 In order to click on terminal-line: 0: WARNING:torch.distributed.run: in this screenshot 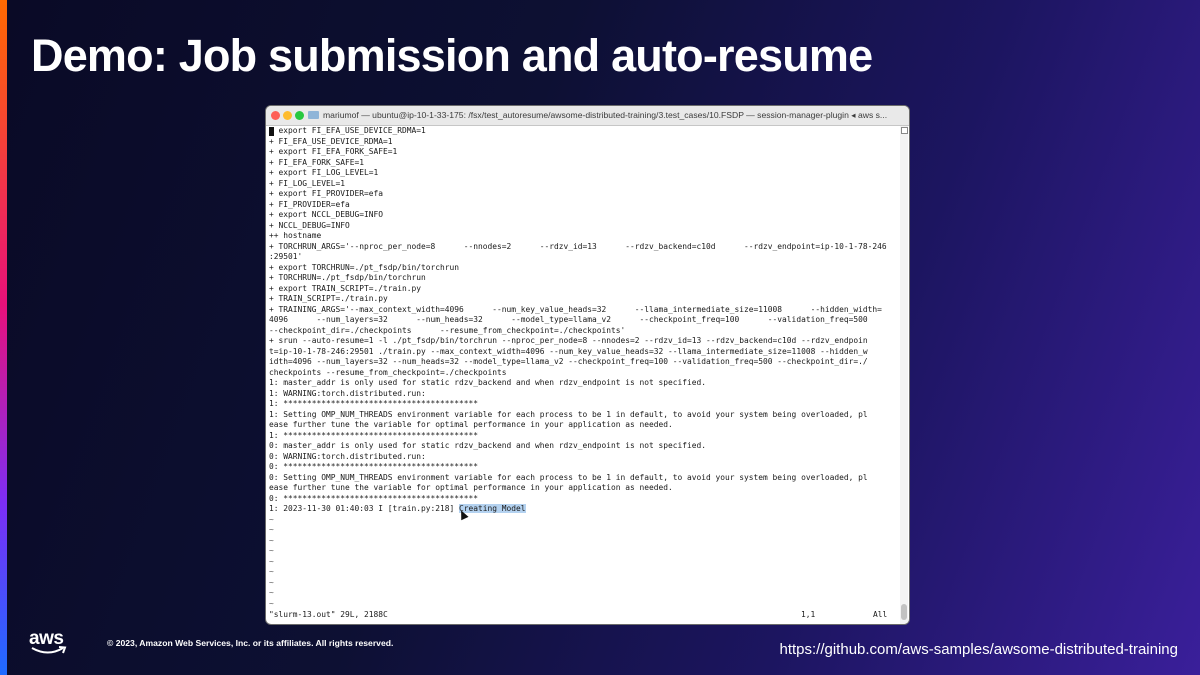, I will do `click(347, 456)`.